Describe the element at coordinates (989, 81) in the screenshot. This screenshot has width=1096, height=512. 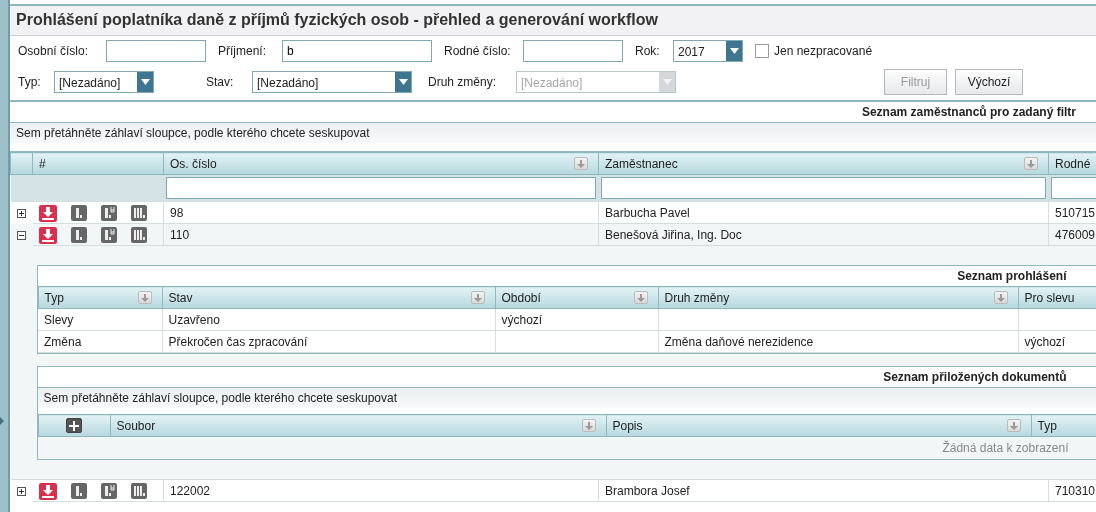
I see `filter-button: Výchozí` at that location.